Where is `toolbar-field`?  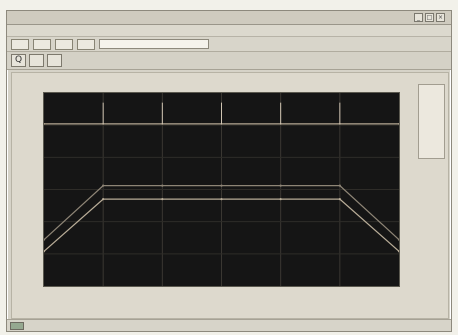 toolbar-field is located at coordinates (154, 44).